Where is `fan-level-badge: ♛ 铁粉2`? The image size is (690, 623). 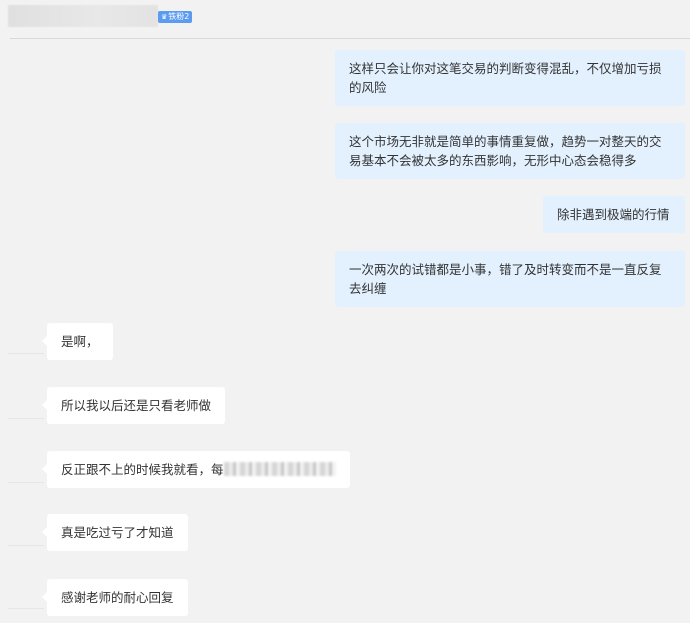 fan-level-badge: ♛ 铁粉2 is located at coordinates (175, 17).